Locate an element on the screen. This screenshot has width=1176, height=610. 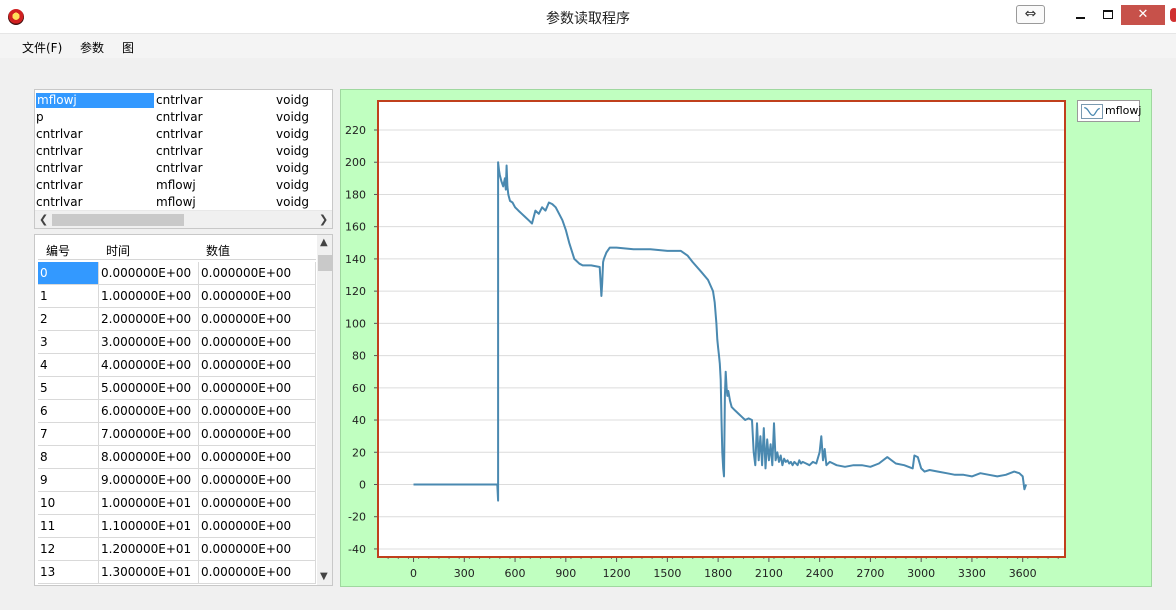
x-tick-label: 0 is located at coordinates (413, 573).